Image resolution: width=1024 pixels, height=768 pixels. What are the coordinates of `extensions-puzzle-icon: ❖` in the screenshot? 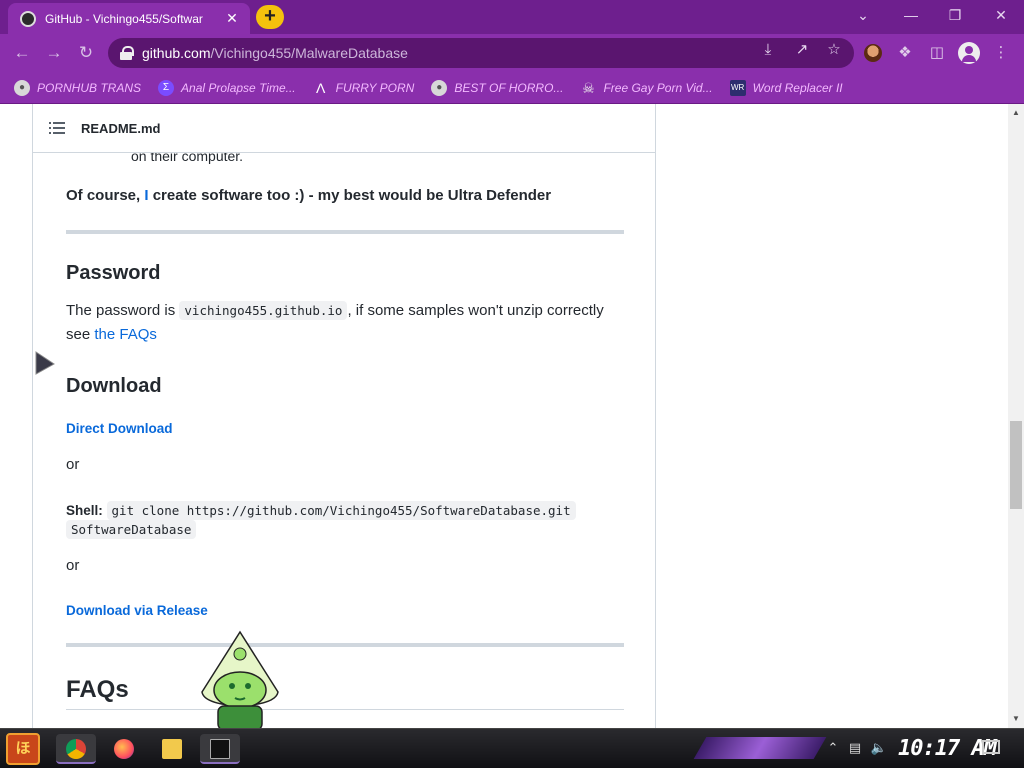 It's located at (905, 53).